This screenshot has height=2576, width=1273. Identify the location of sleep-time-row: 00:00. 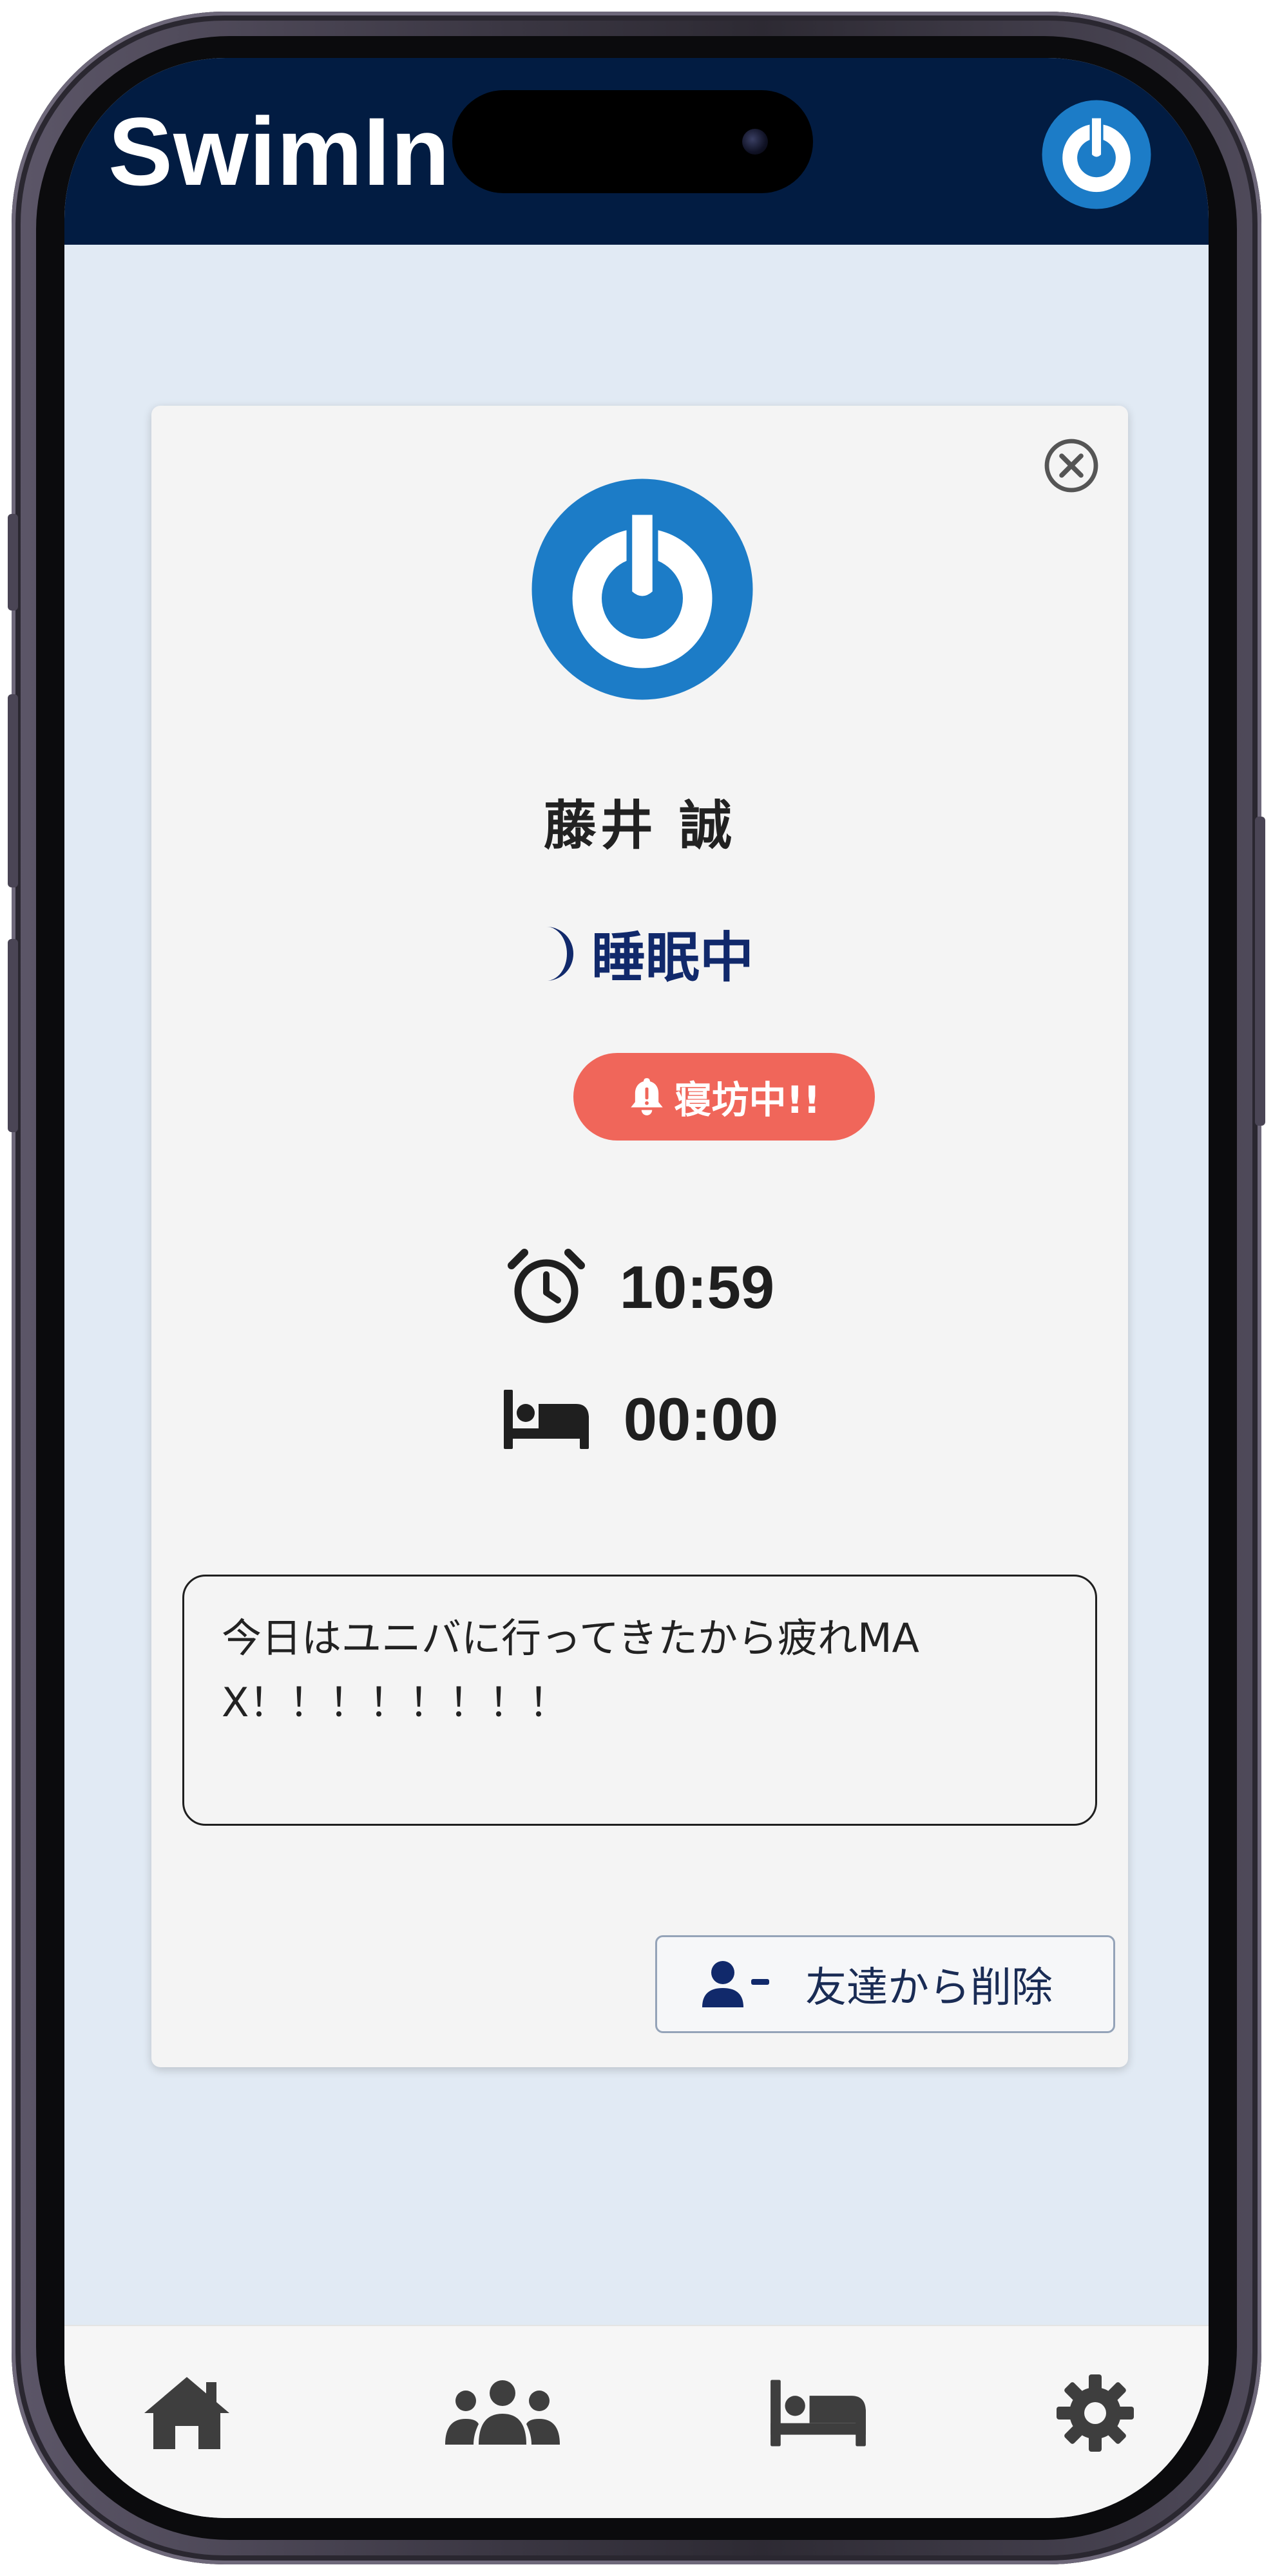
(640, 1419).